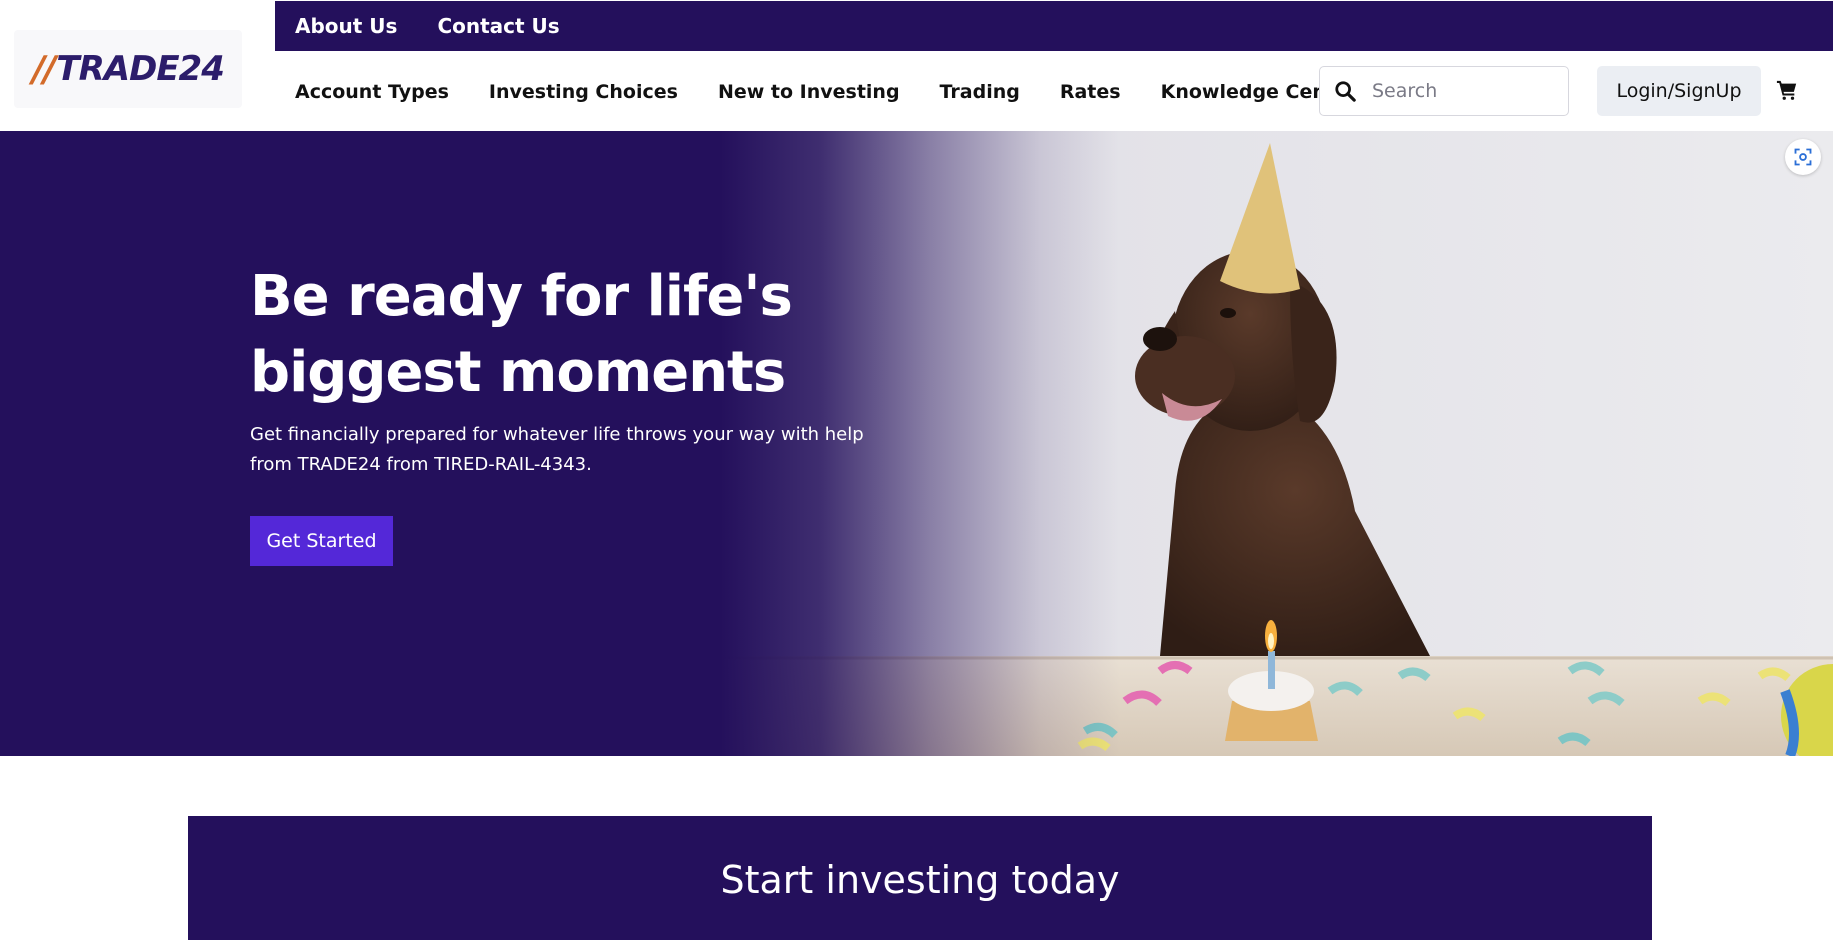 Image resolution: width=1833 pixels, height=940 pixels. I want to click on contact-us-link: Contact Us, so click(498, 26).